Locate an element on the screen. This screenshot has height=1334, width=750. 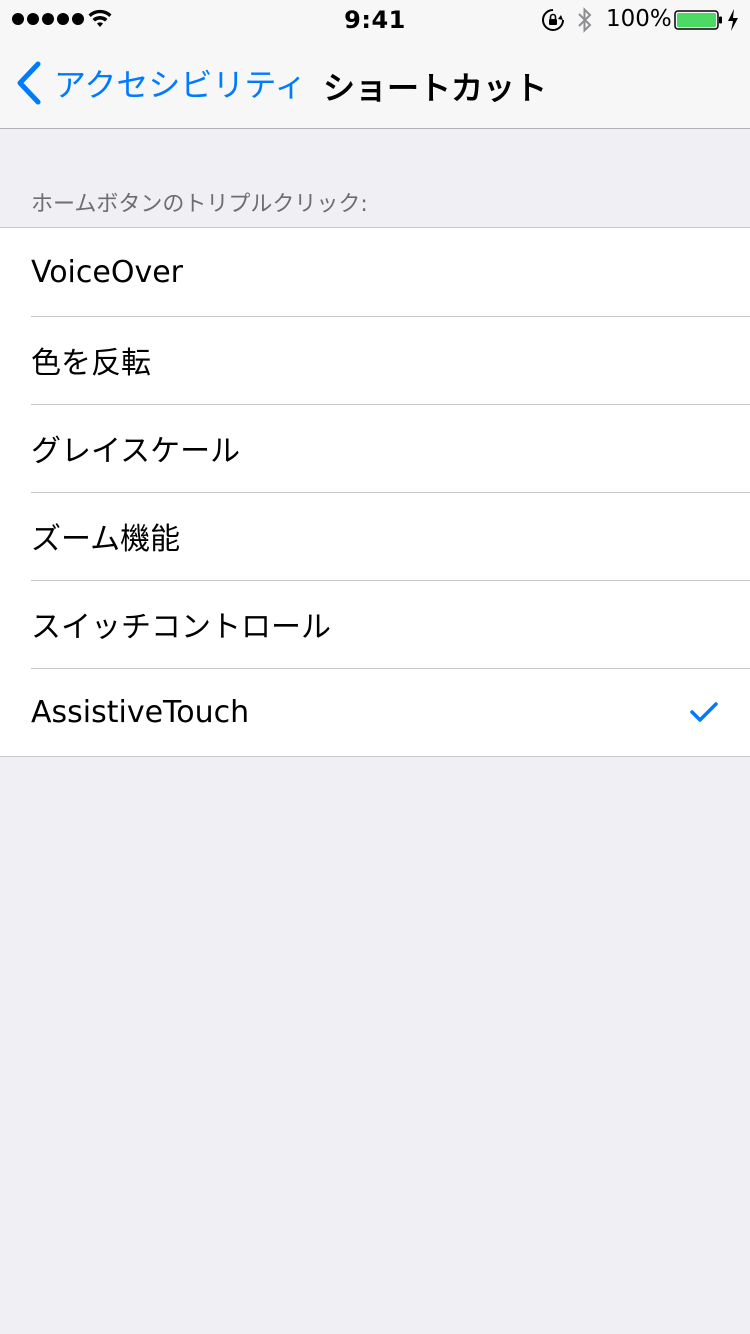
option-voiceover: VoiceOver is located at coordinates (375, 272).